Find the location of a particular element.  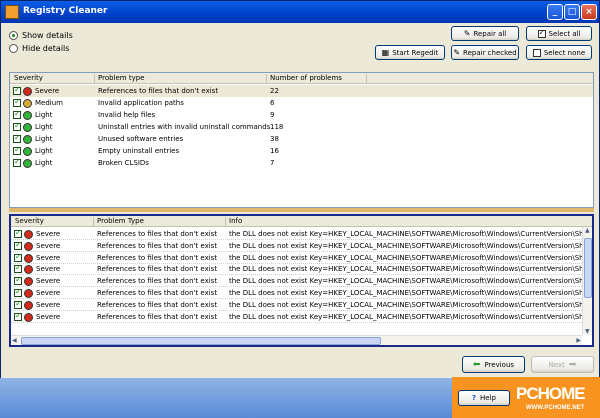

problem-type-cell: Invalid application paths is located at coordinates (141, 103).